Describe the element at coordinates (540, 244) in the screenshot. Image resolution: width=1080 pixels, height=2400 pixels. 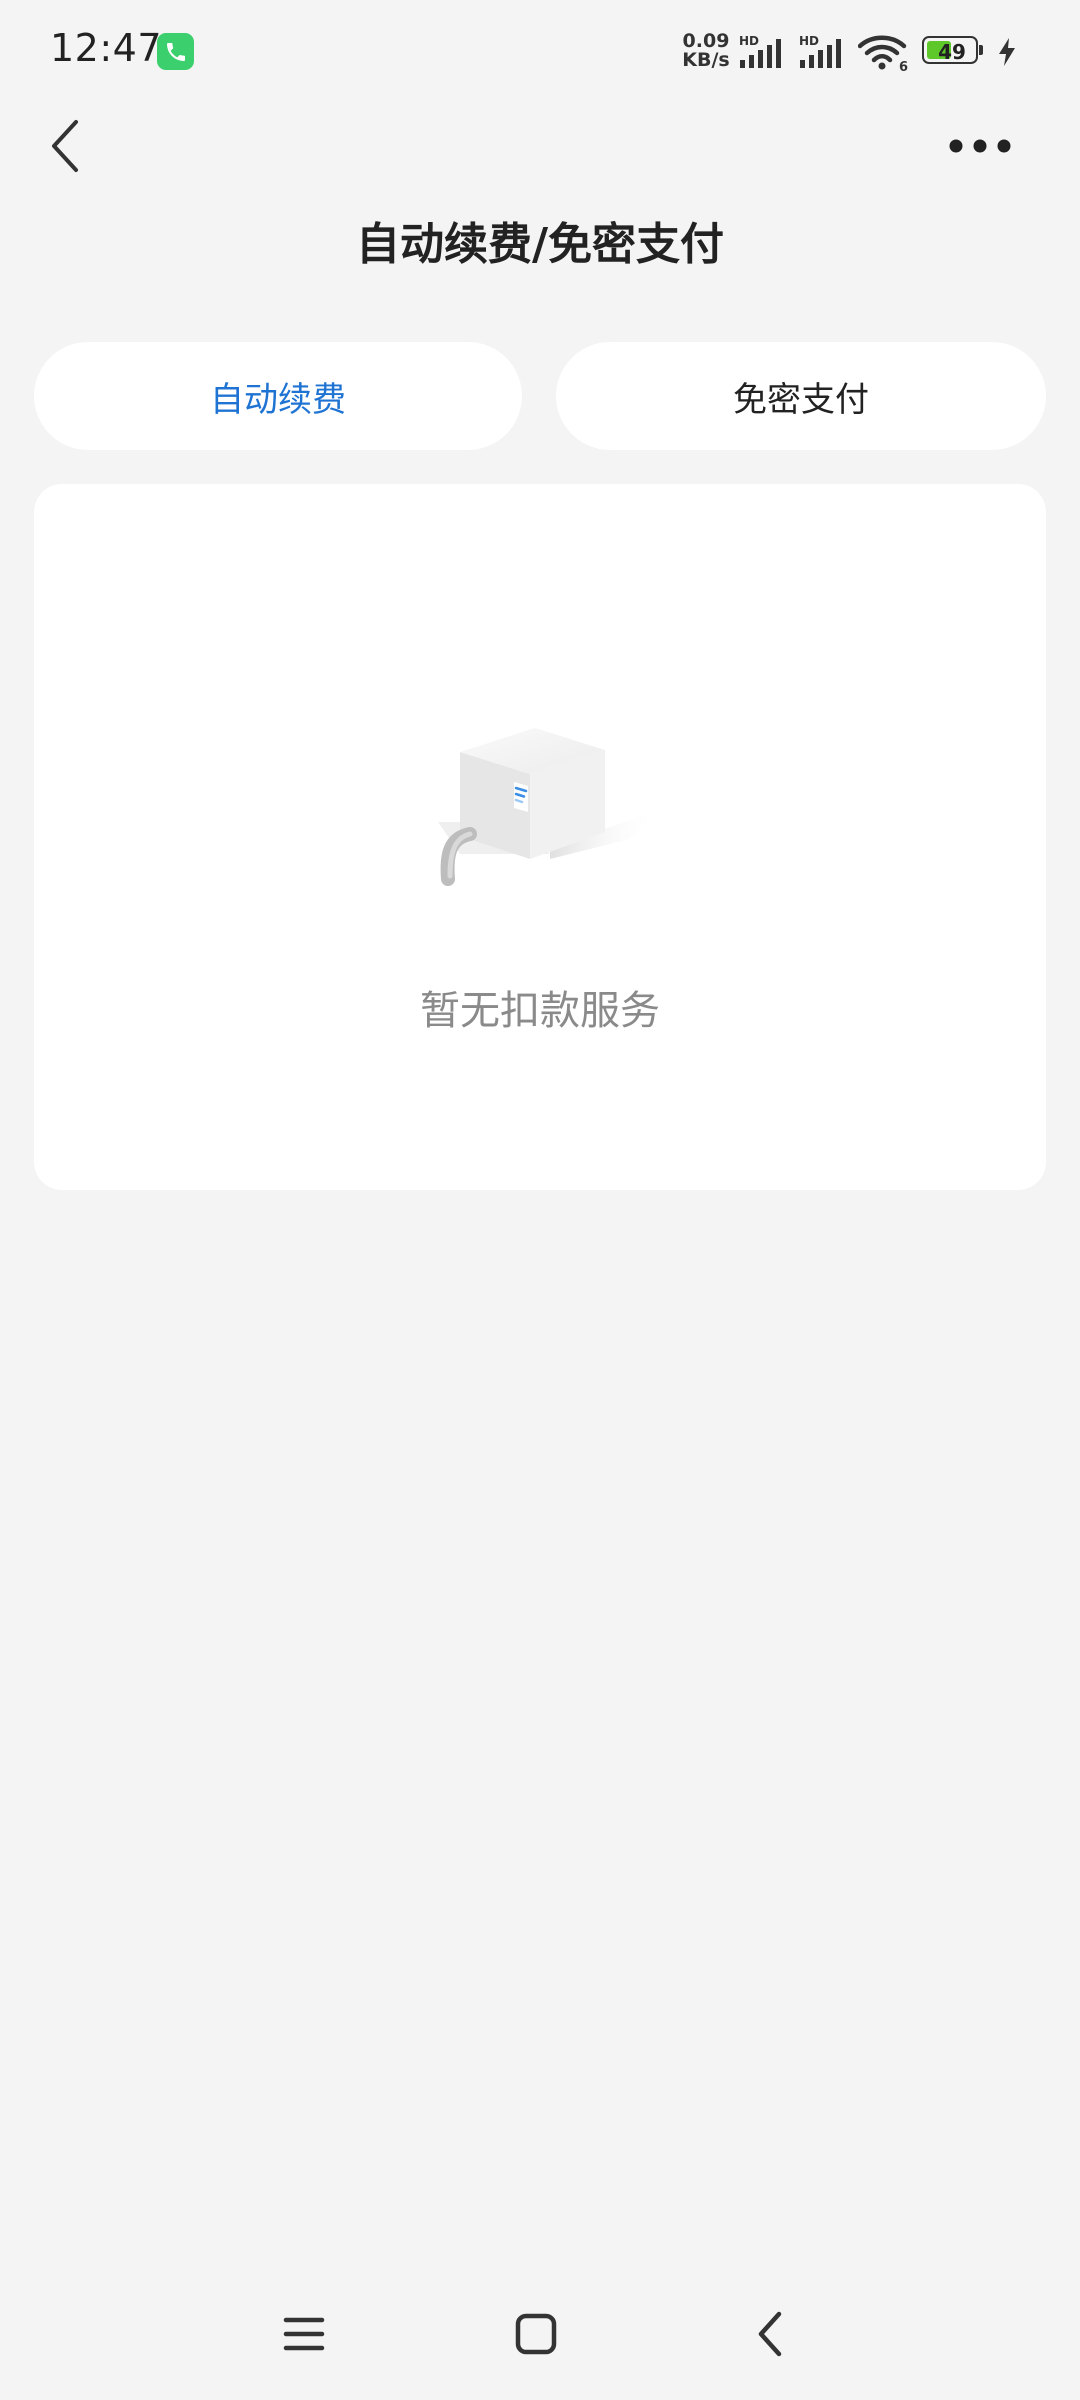
I see `page-title: 自动续费/免密支付` at that location.